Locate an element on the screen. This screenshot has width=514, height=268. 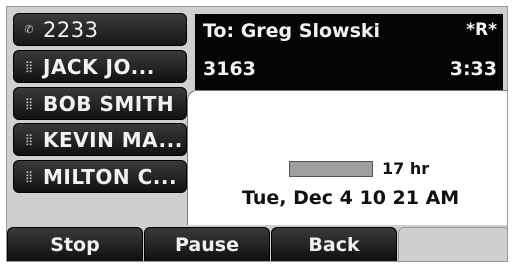
battery-remaining: 17 hr is located at coordinates (406, 168).